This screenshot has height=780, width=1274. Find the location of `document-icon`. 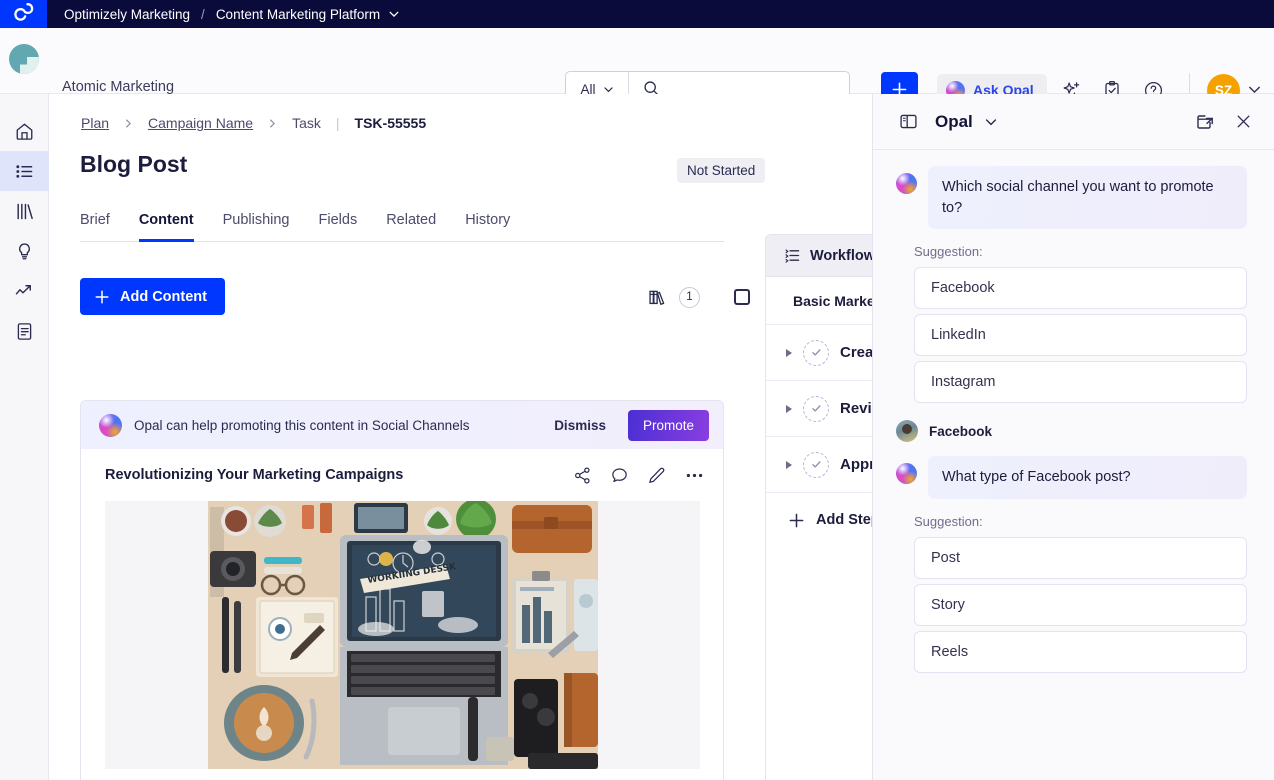

document-icon is located at coordinates (24, 331).